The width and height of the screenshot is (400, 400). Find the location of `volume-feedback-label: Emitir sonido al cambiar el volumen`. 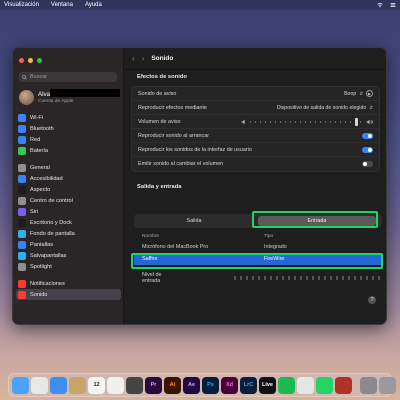

volume-feedback-label: Emitir sonido al cambiar el volumen is located at coordinates (181, 164).